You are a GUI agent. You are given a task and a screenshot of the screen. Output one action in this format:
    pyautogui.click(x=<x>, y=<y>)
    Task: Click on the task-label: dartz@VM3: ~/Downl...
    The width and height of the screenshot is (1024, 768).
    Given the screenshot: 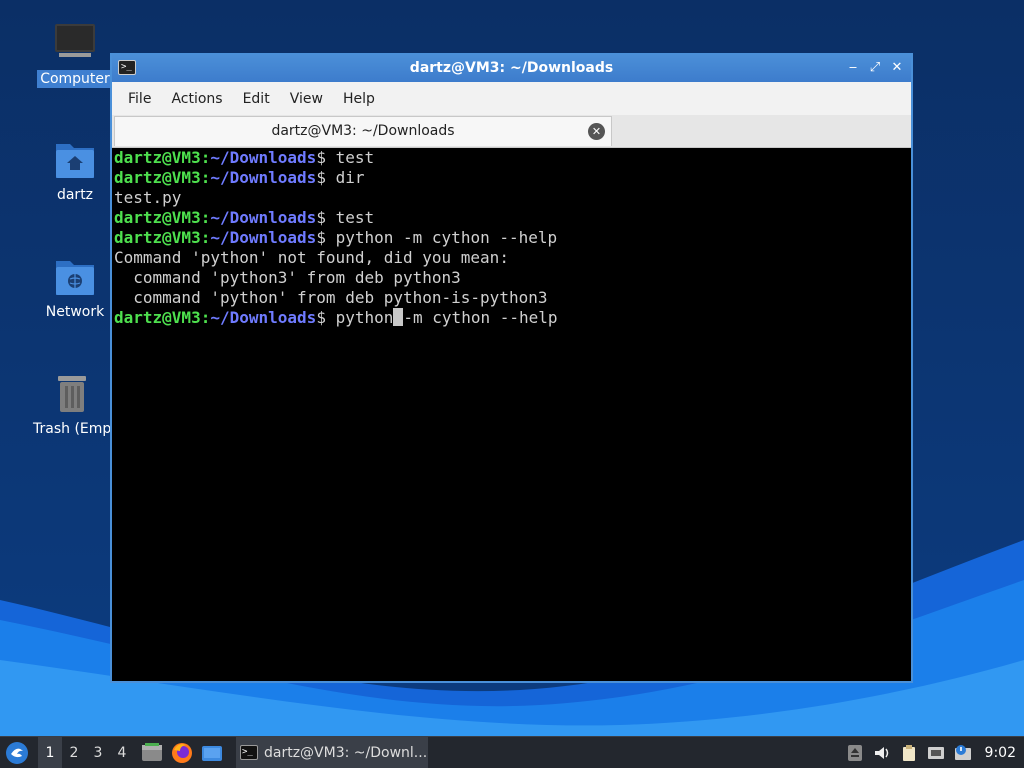 What is the action you would take?
    pyautogui.click(x=346, y=752)
    